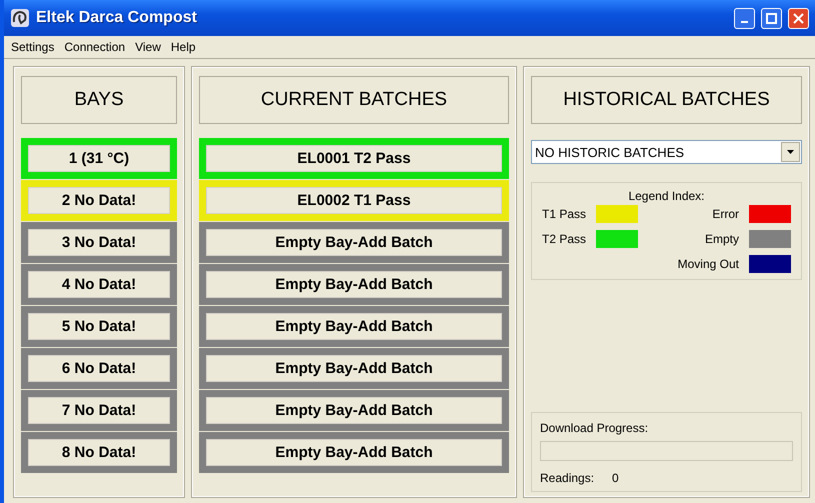 The image size is (815, 503). I want to click on maximize-button, so click(771, 18).